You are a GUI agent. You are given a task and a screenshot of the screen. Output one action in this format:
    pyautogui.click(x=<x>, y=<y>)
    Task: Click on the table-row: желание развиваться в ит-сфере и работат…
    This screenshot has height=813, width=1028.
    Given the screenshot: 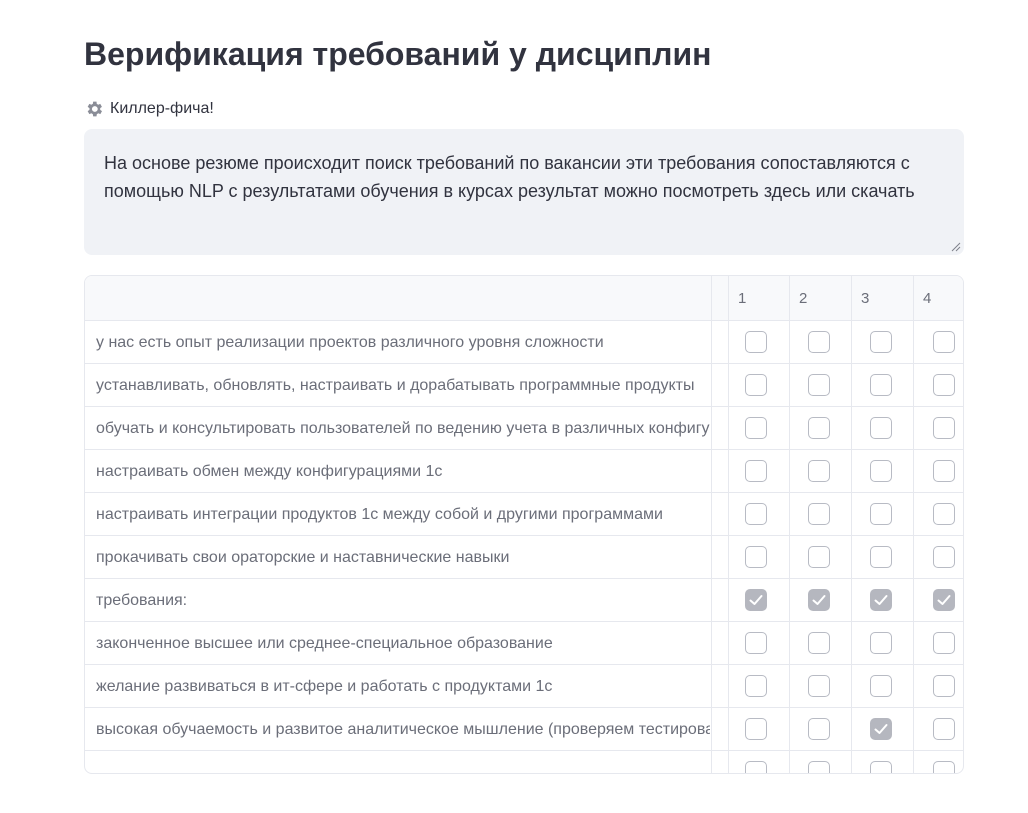 What is the action you would take?
    pyautogui.click(x=524, y=686)
    